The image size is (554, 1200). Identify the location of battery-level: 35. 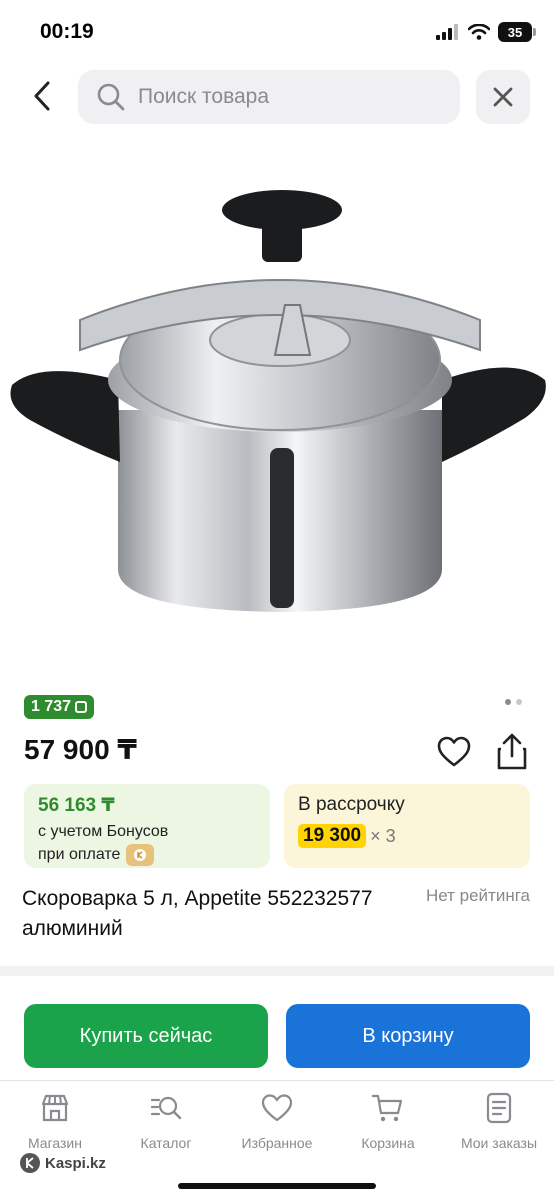
(515, 32).